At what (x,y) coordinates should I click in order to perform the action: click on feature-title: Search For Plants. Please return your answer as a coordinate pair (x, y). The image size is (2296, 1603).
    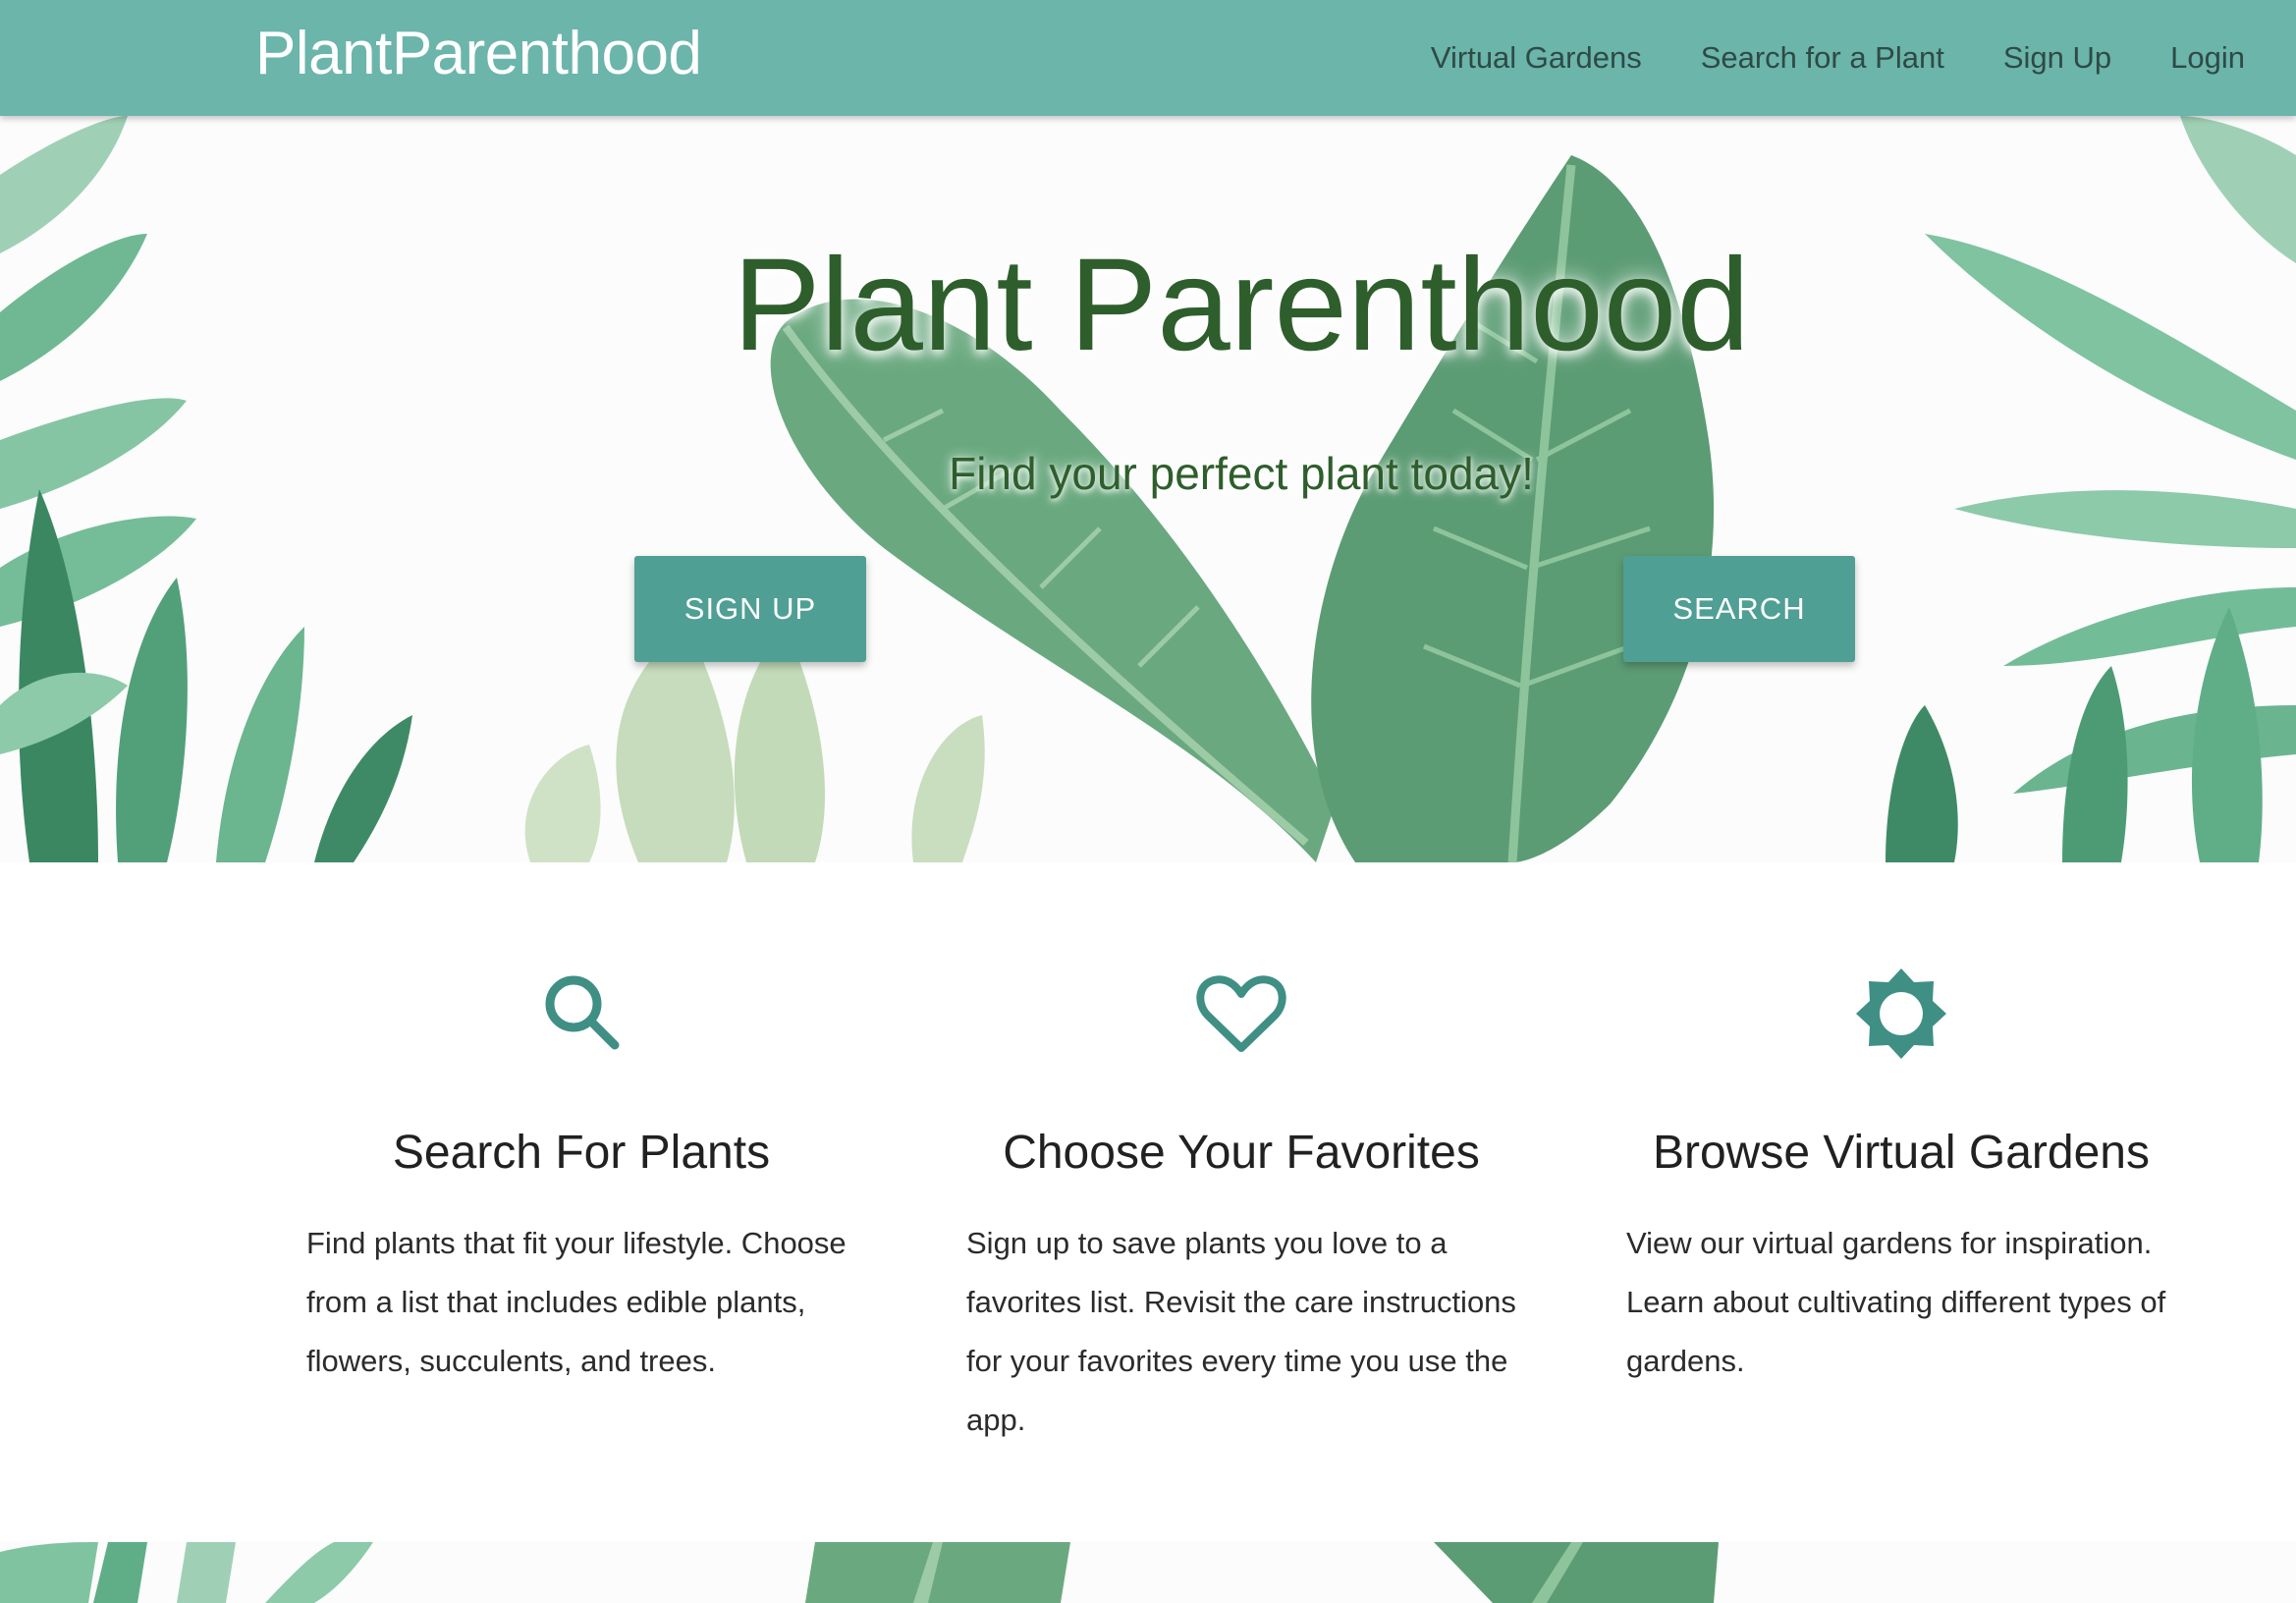
    Looking at the image, I should click on (581, 1153).